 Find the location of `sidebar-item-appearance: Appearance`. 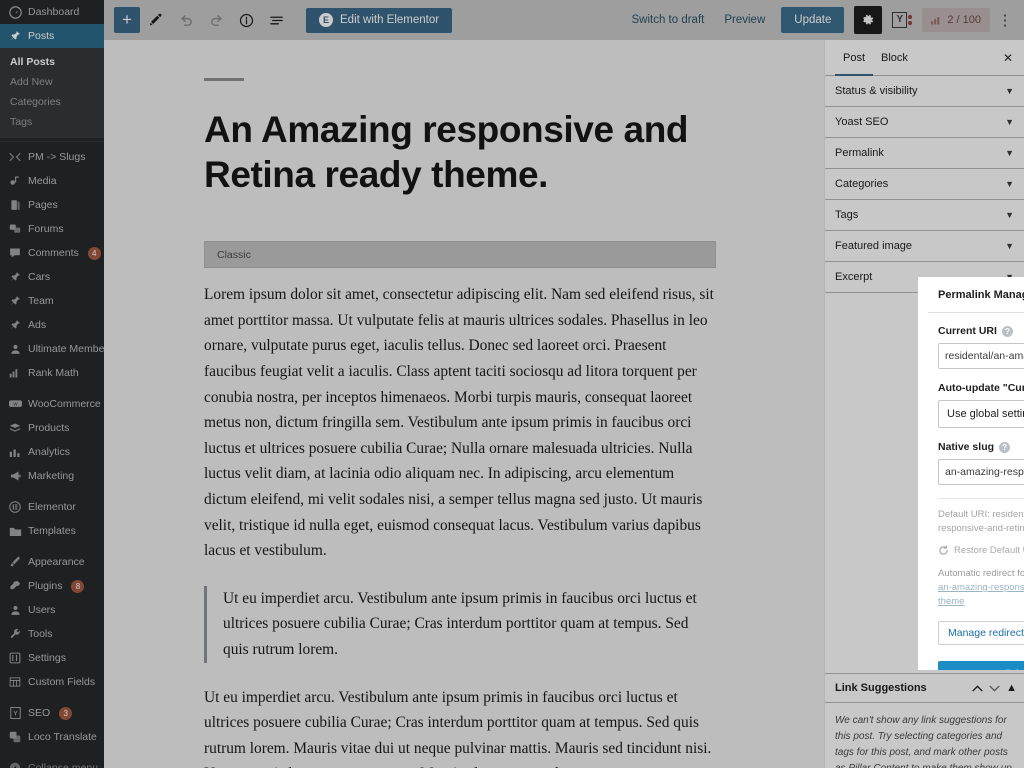

sidebar-item-appearance: Appearance is located at coordinates (52, 562).